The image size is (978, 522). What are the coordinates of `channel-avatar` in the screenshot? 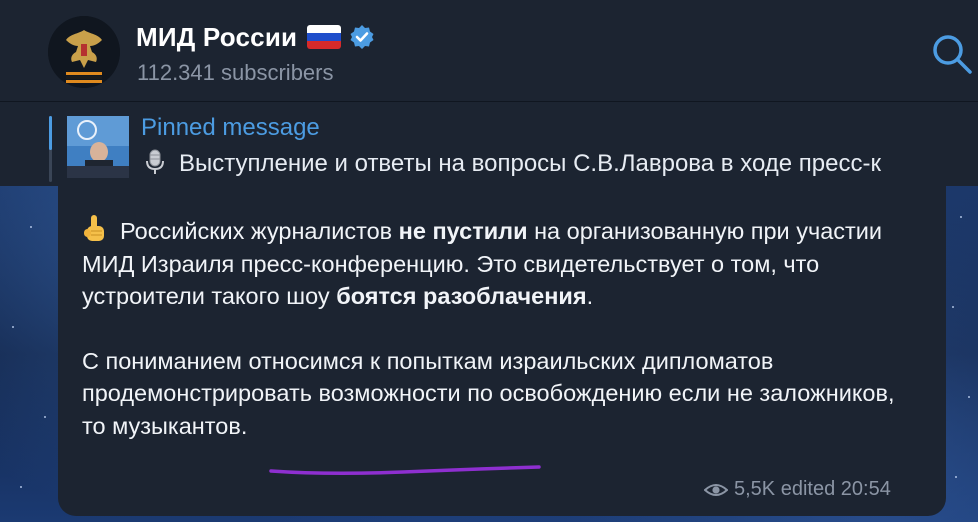 It's located at (84, 52).